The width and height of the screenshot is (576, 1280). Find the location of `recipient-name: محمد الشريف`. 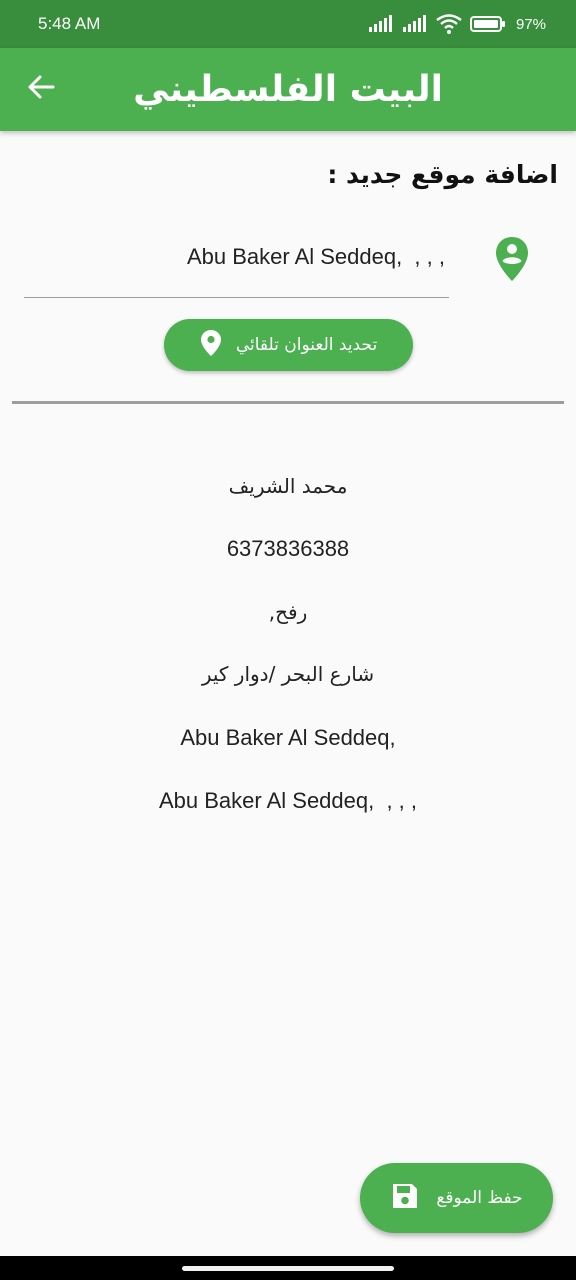

recipient-name: محمد الشريف is located at coordinates (288, 486).